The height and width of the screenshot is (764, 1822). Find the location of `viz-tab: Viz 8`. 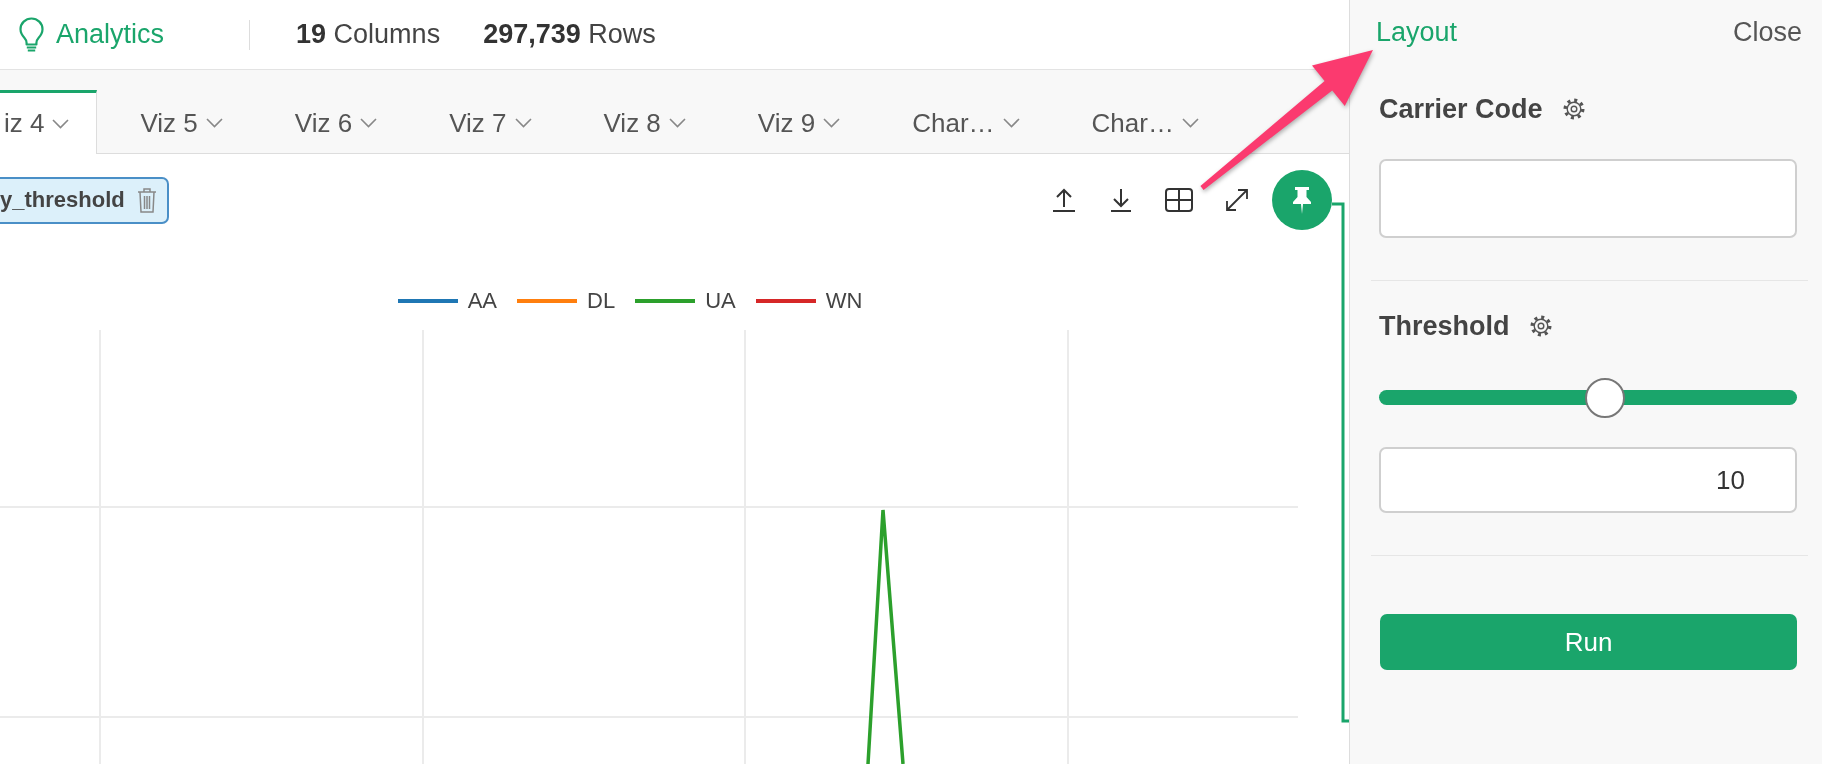

viz-tab: Viz 8 is located at coordinates (644, 121).